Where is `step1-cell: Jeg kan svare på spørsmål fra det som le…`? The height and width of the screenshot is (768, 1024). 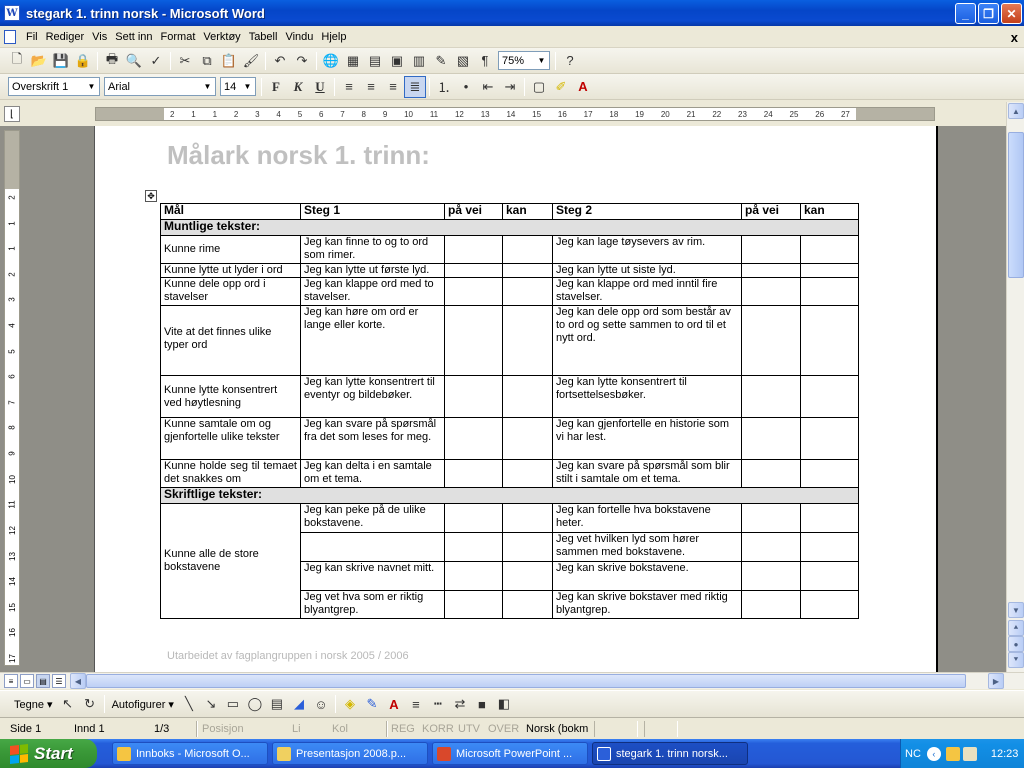 step1-cell: Jeg kan svare på spørsmål fra det som le… is located at coordinates (372, 438).